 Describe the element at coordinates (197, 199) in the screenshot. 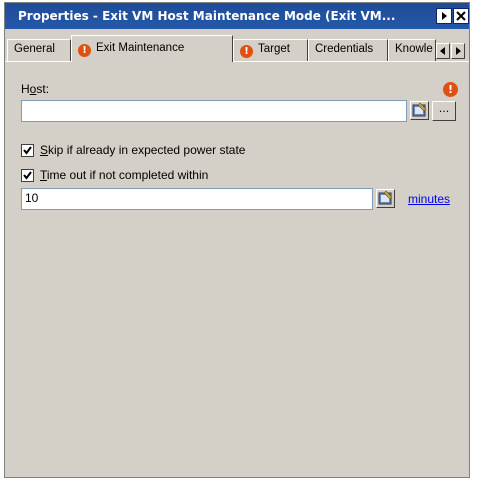

I see `timeout-input: 10` at that location.